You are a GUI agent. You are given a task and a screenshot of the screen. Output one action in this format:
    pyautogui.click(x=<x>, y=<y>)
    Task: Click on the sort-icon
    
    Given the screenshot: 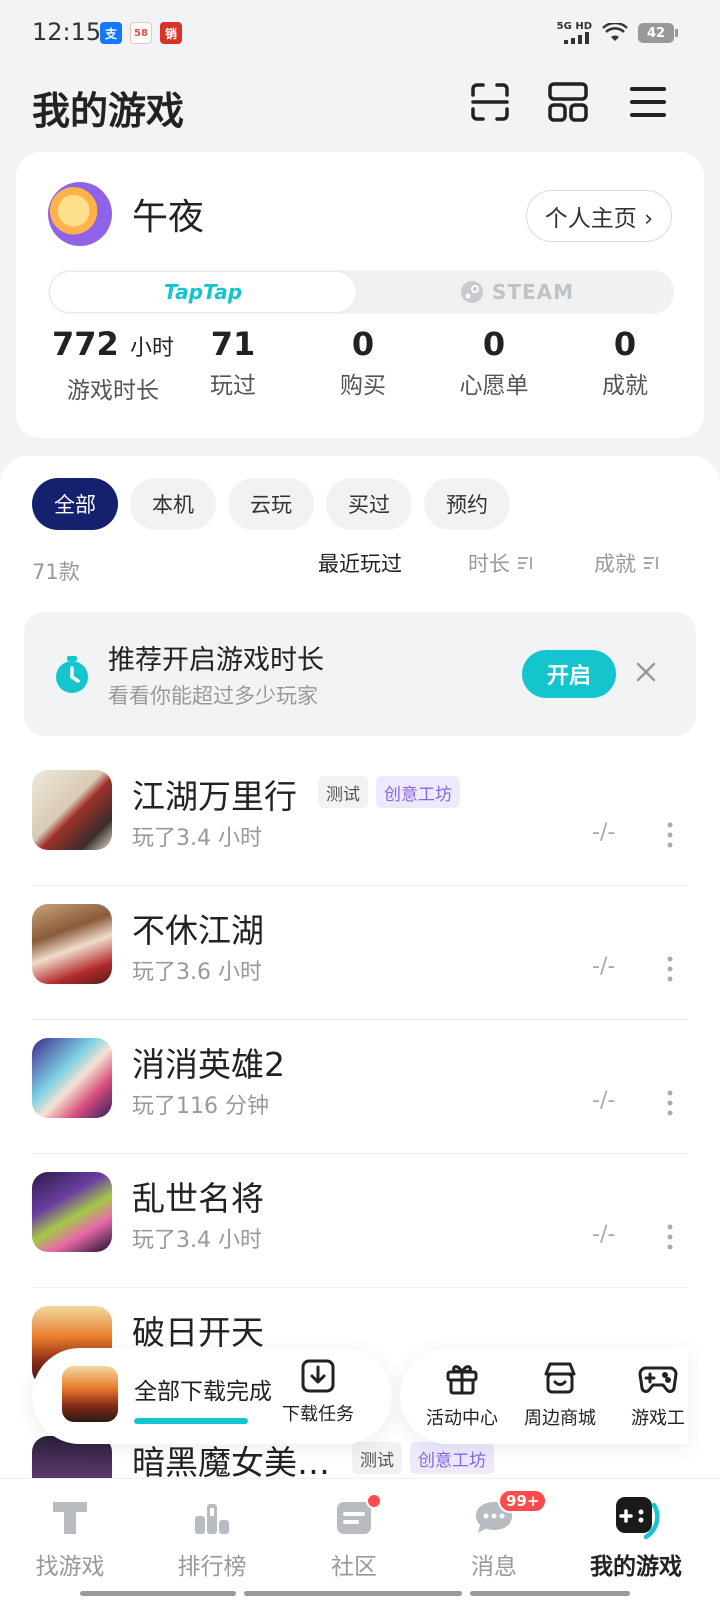 What is the action you would take?
    pyautogui.click(x=525, y=563)
    